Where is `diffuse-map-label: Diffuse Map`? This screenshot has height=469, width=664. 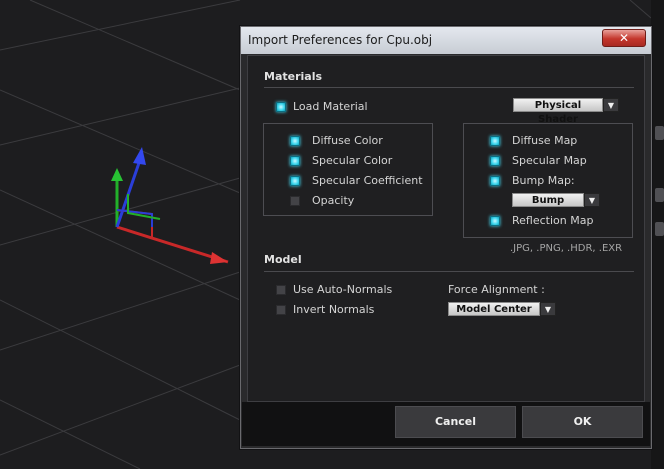 diffuse-map-label: Diffuse Map is located at coordinates (545, 140).